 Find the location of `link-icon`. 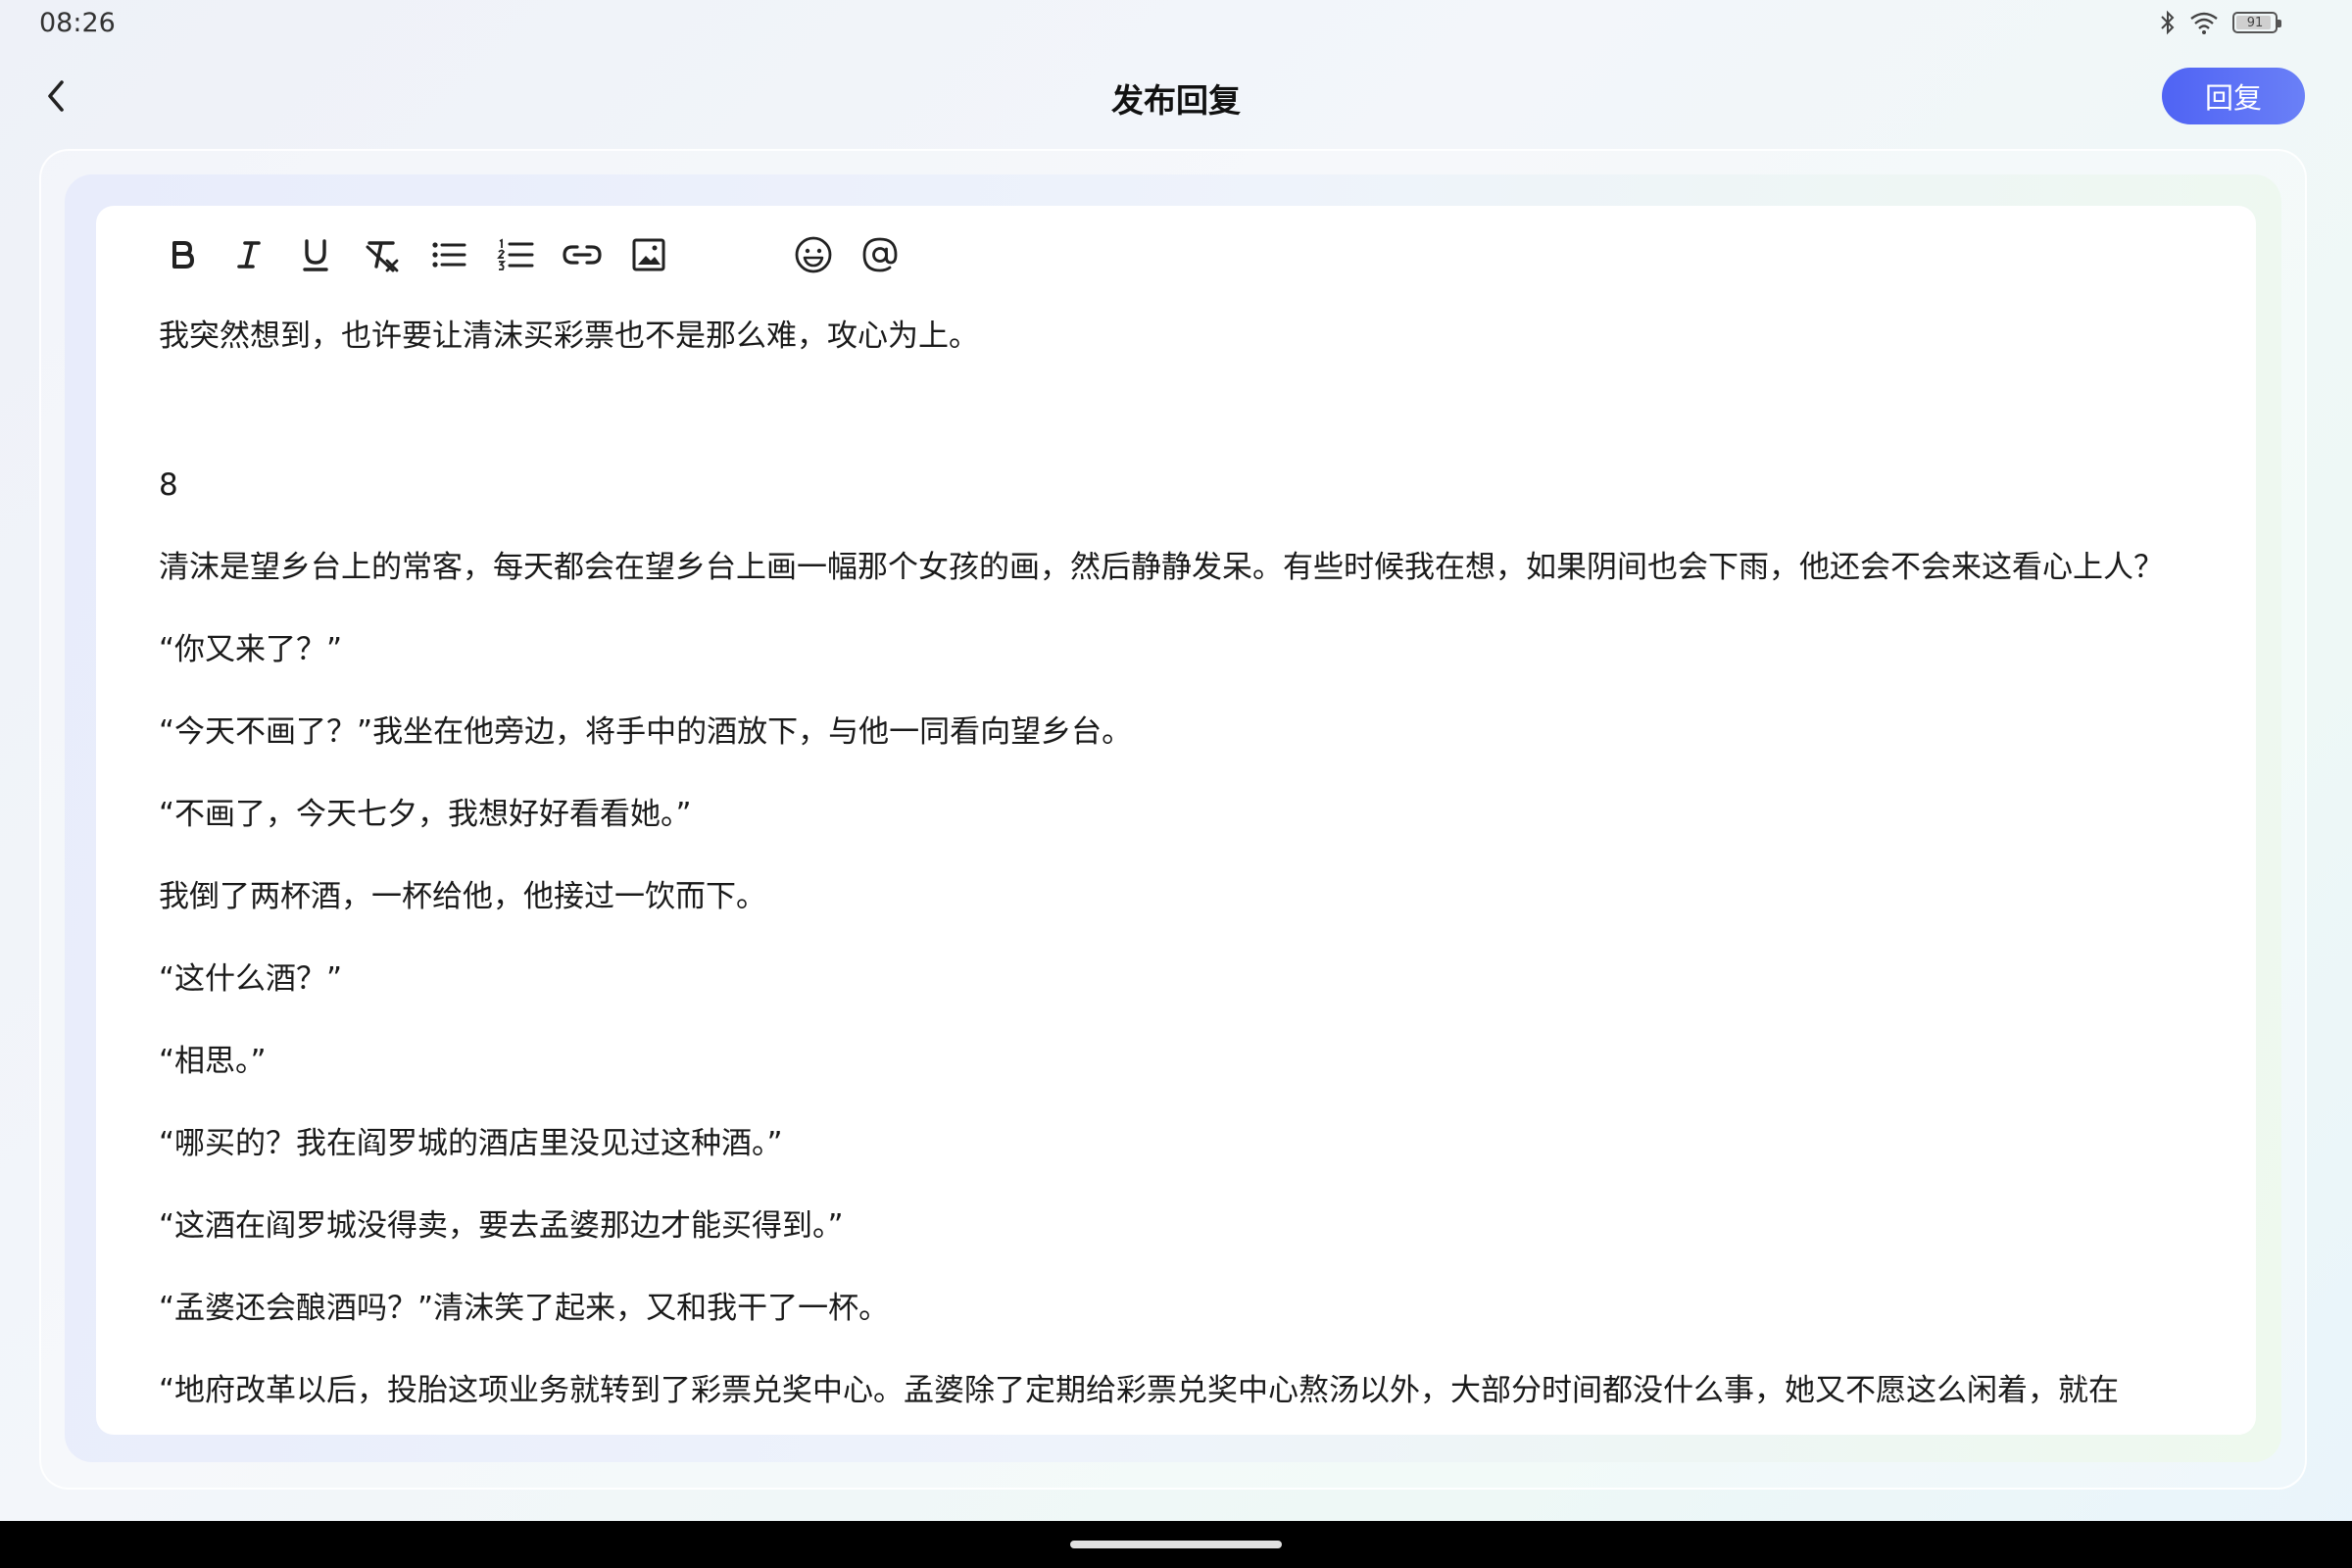

link-icon is located at coordinates (582, 255).